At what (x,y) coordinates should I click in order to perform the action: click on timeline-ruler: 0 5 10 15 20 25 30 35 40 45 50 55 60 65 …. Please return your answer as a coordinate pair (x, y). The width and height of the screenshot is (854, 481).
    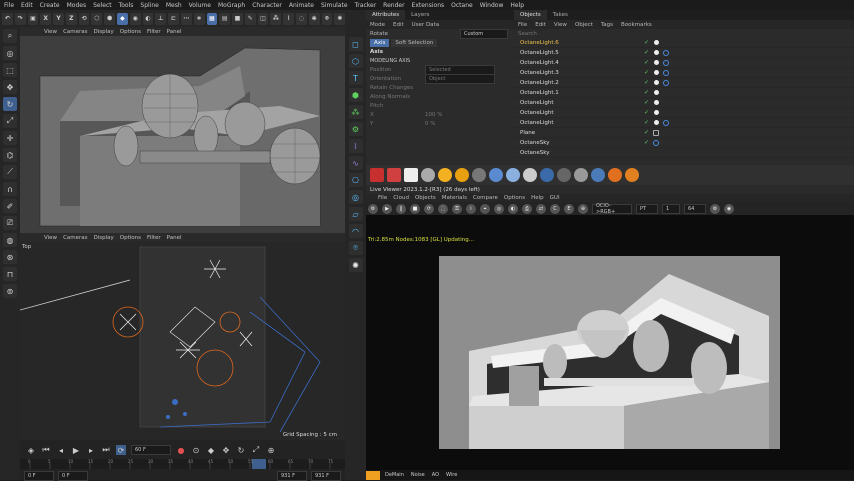
    Looking at the image, I should click on (182, 464).